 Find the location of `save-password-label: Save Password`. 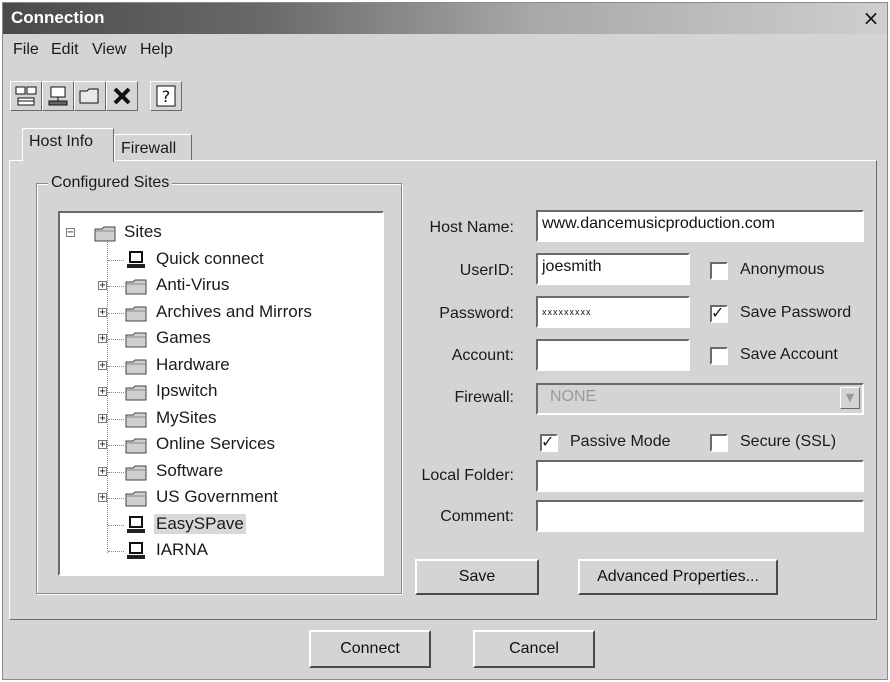

save-password-label: Save Password is located at coordinates (796, 312).